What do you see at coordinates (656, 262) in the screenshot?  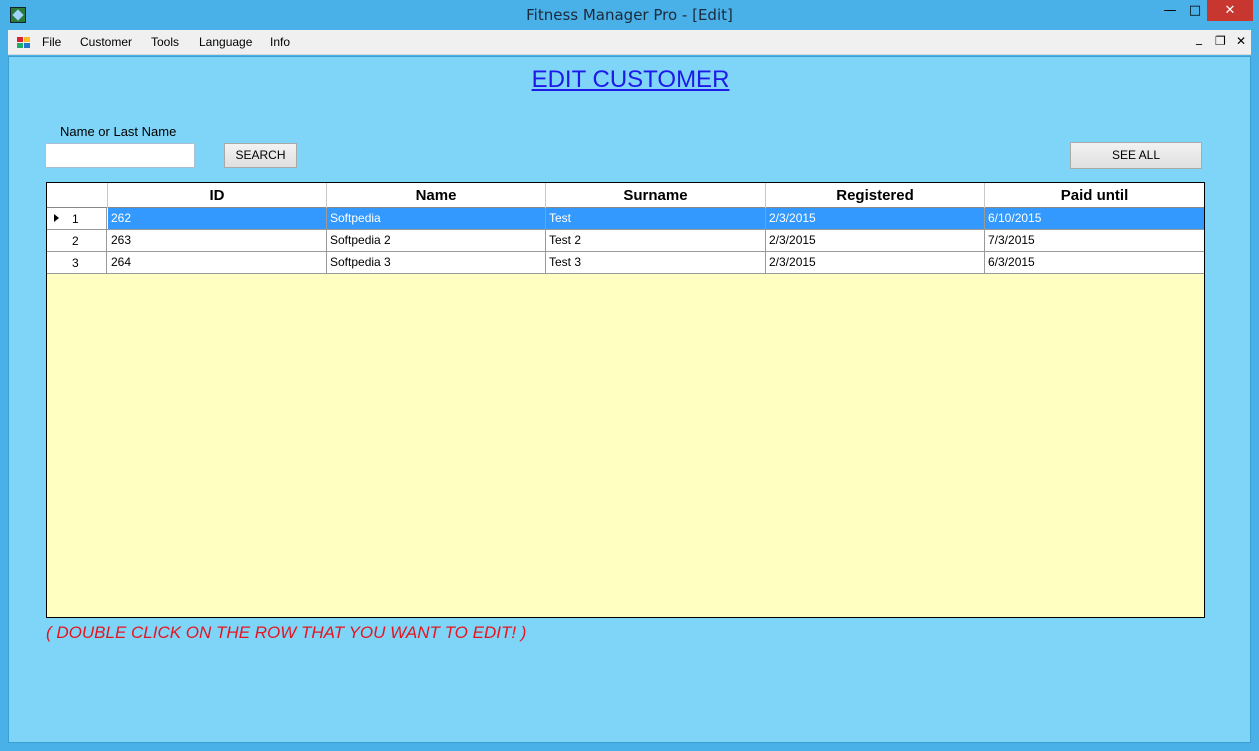 I see `cell-surname: Test 3` at bounding box center [656, 262].